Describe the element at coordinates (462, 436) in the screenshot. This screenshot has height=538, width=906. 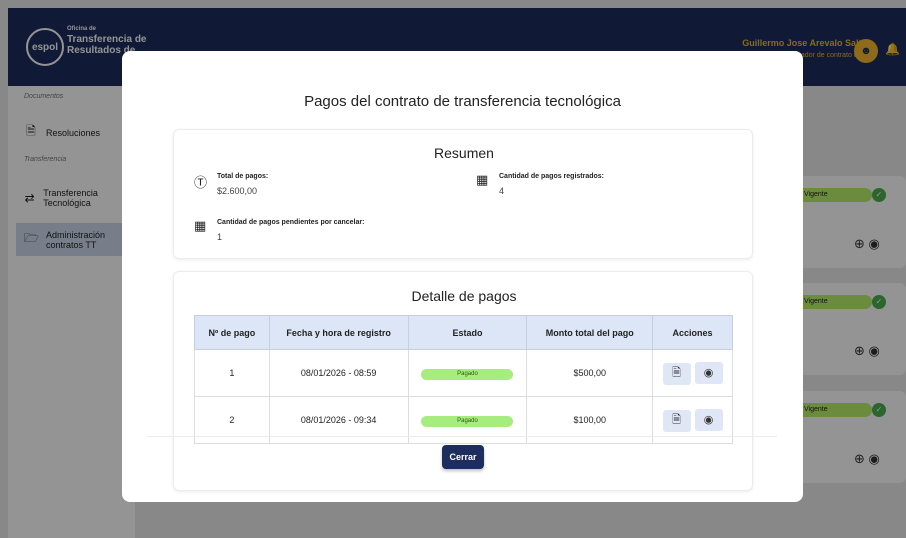
I see `modal-footer-divider` at that location.